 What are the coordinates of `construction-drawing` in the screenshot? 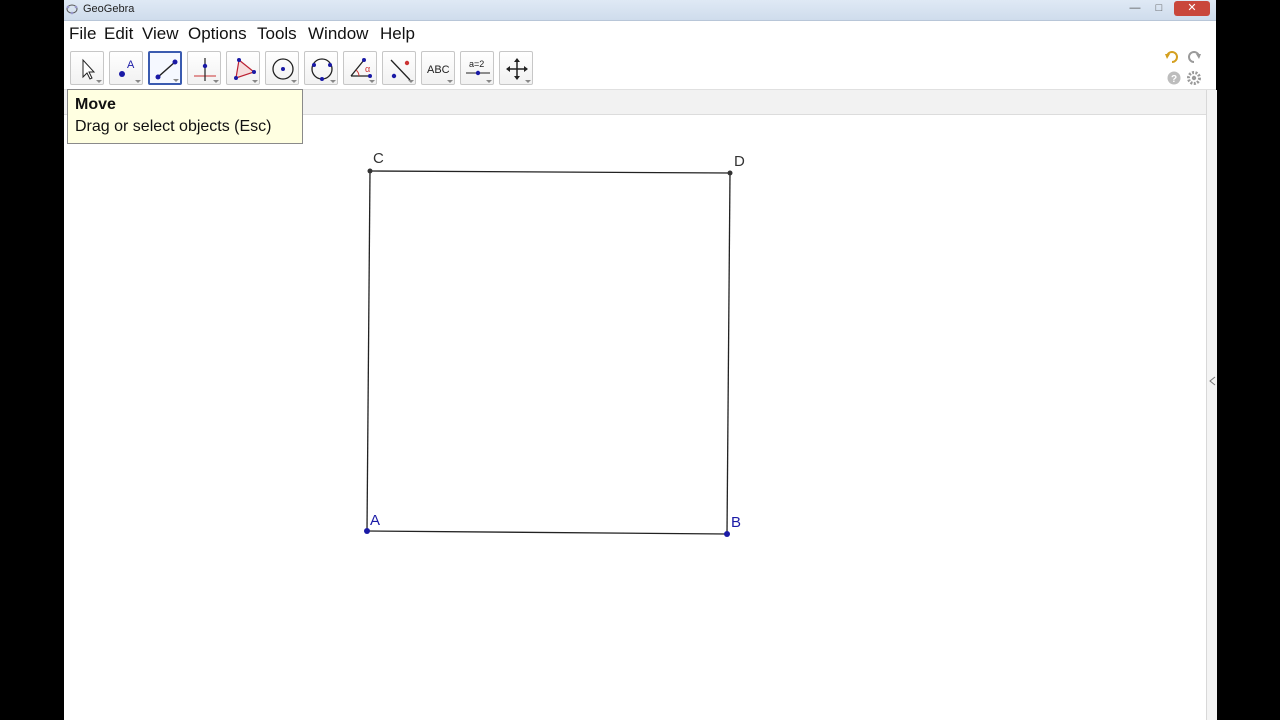 It's located at (548, 352).